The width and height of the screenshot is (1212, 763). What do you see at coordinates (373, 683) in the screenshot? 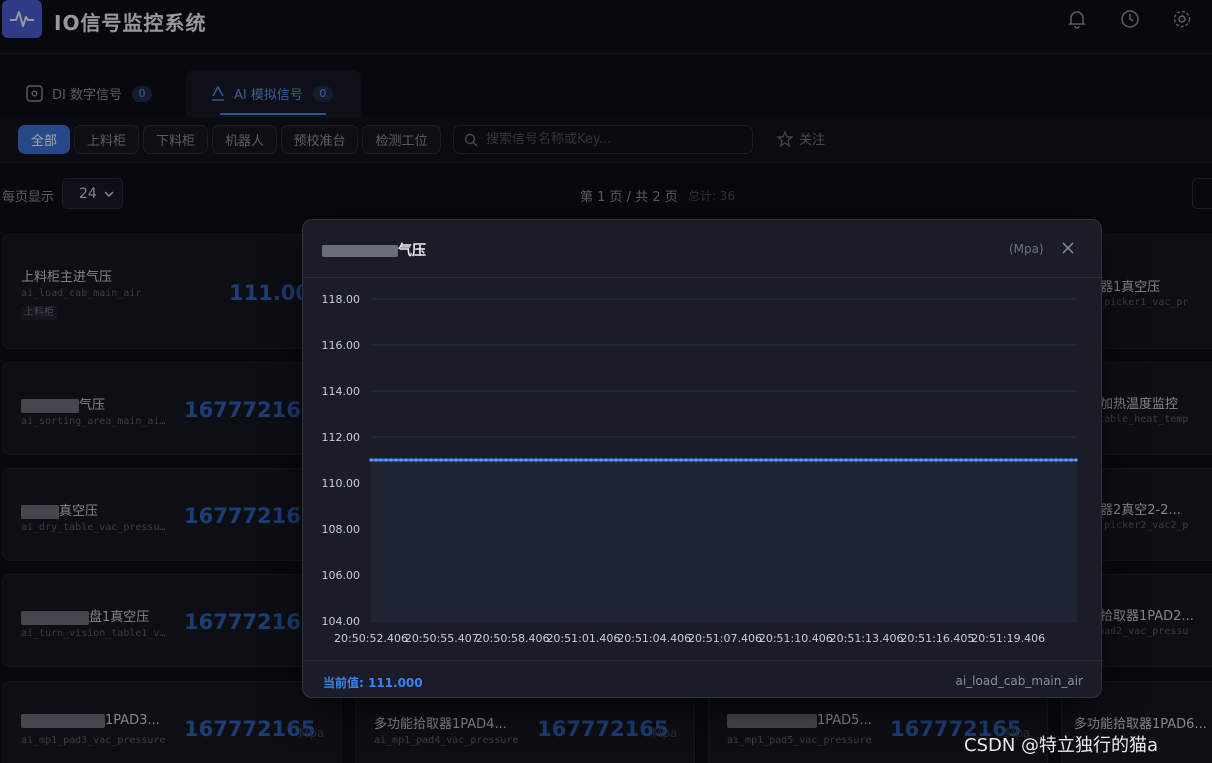
I see `current-value: 当前值: 111.000` at bounding box center [373, 683].